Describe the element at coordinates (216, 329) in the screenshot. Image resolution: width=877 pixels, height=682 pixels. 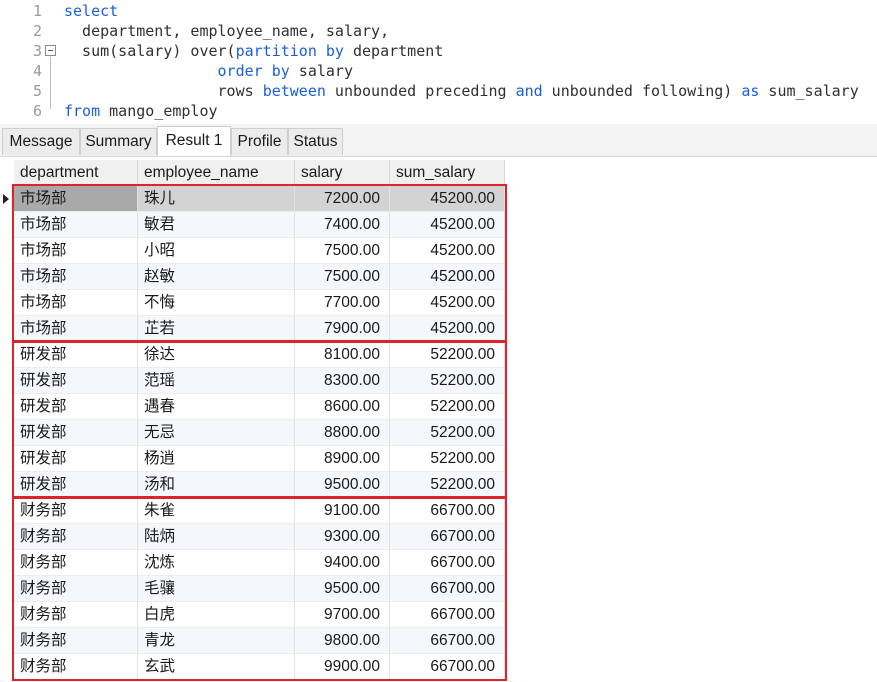
I see `cell-employee-name: 芷若` at that location.